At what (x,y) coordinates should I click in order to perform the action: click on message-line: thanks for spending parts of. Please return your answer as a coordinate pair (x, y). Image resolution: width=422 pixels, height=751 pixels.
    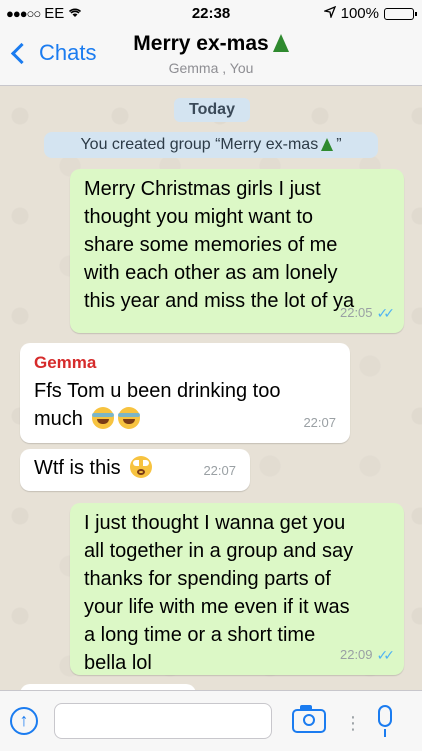
    Looking at the image, I should click on (207, 579).